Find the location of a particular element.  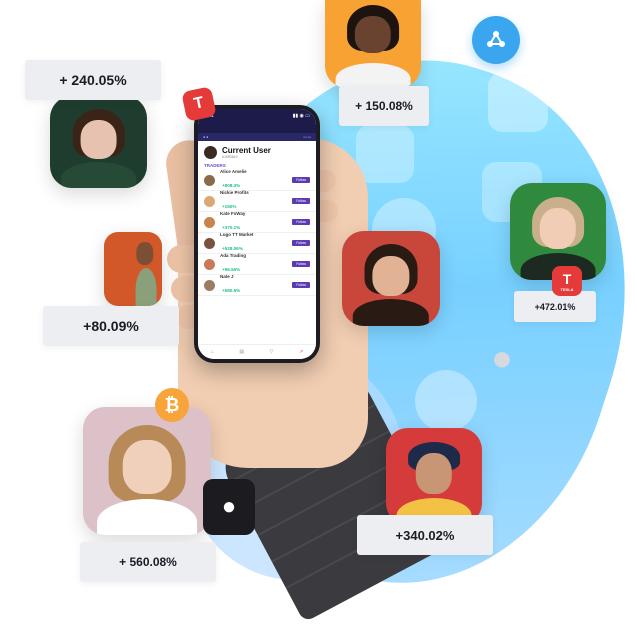

gain-card: +472.01% is located at coordinates (555, 306).